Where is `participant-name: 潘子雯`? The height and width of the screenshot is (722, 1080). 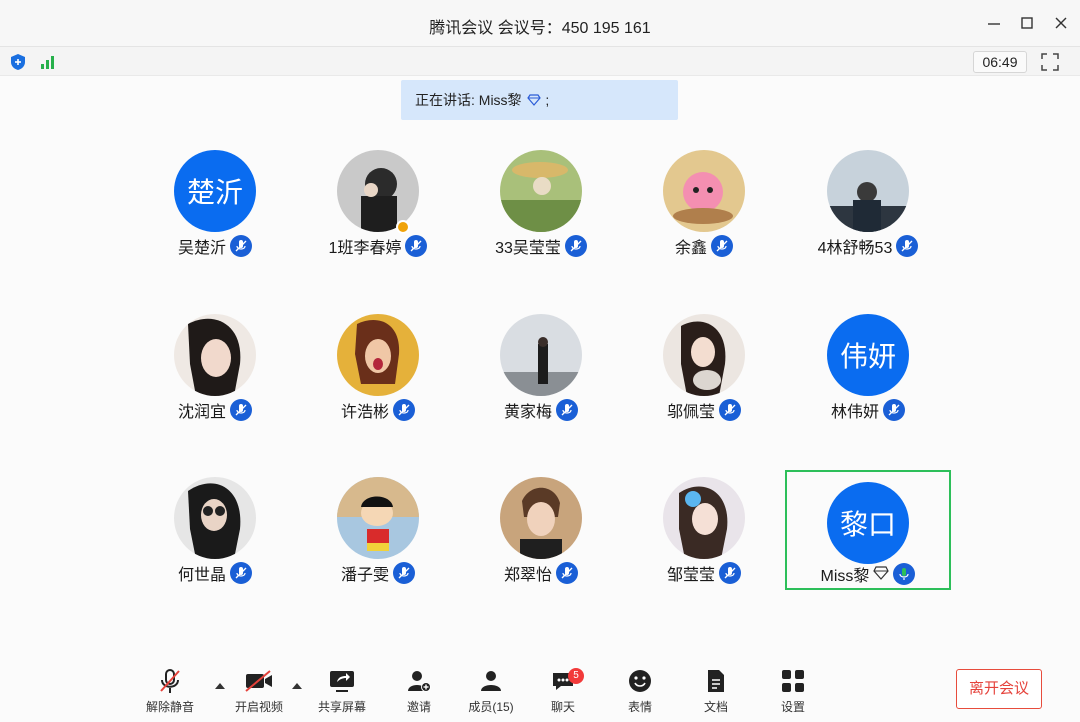
participant-name: 潘子雯 is located at coordinates (364, 575).